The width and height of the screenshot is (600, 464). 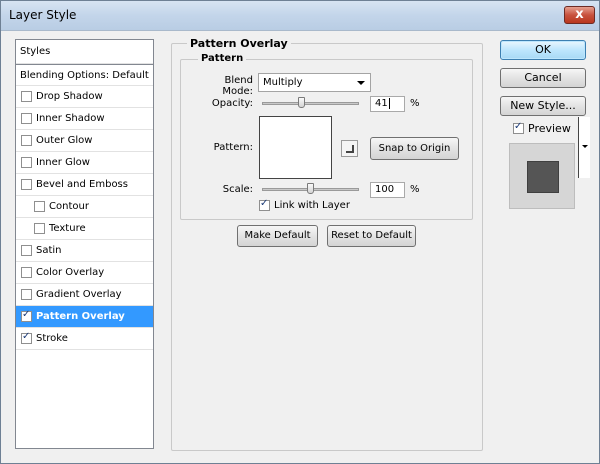 I want to click on opacity-input: 41, so click(x=387, y=104).